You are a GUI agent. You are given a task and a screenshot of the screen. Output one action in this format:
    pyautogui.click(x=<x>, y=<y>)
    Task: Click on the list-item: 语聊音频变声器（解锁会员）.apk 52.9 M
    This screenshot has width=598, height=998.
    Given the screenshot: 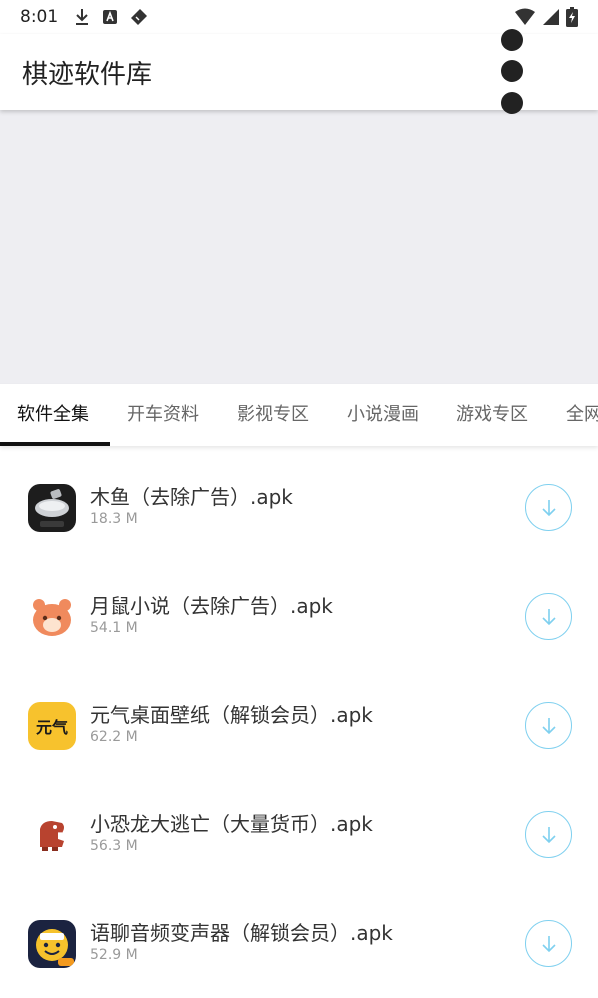 What is the action you would take?
    pyautogui.click(x=299, y=936)
    